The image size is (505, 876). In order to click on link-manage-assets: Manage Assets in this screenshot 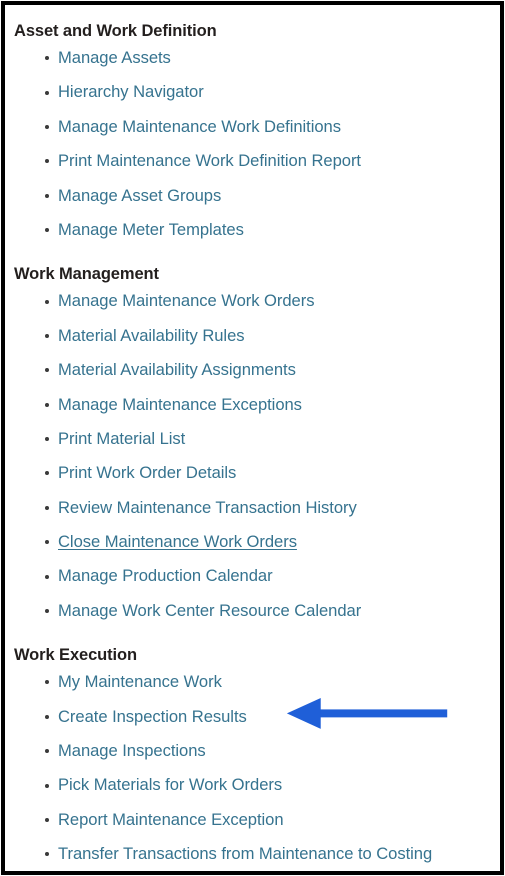, I will do `click(114, 57)`.